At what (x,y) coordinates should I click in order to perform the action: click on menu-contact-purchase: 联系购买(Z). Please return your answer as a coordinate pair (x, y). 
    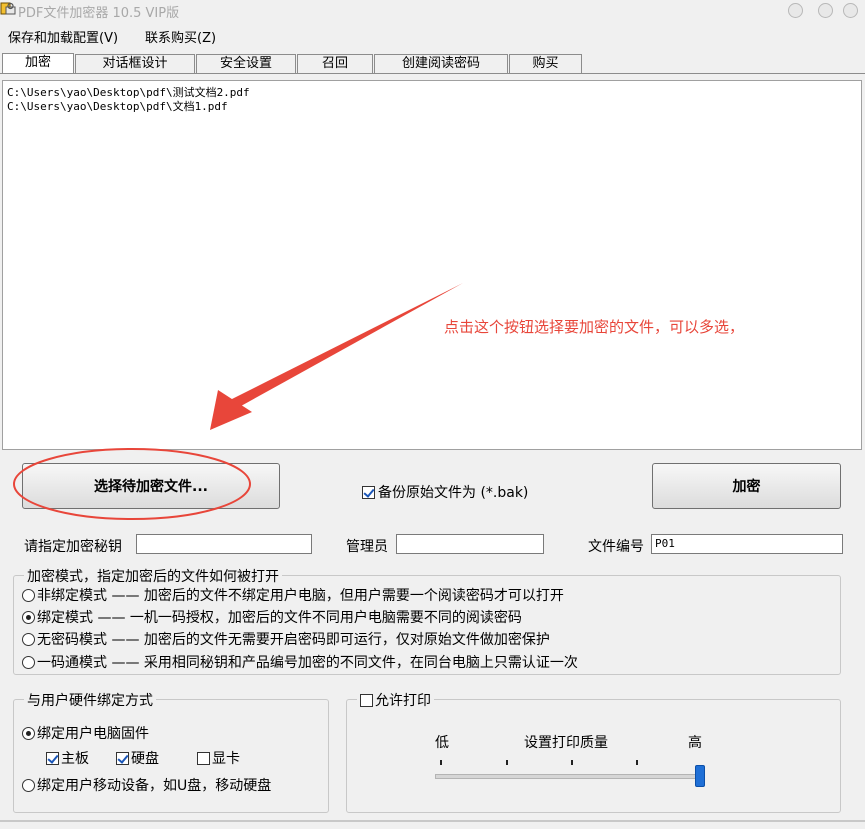
    Looking at the image, I should click on (180, 36).